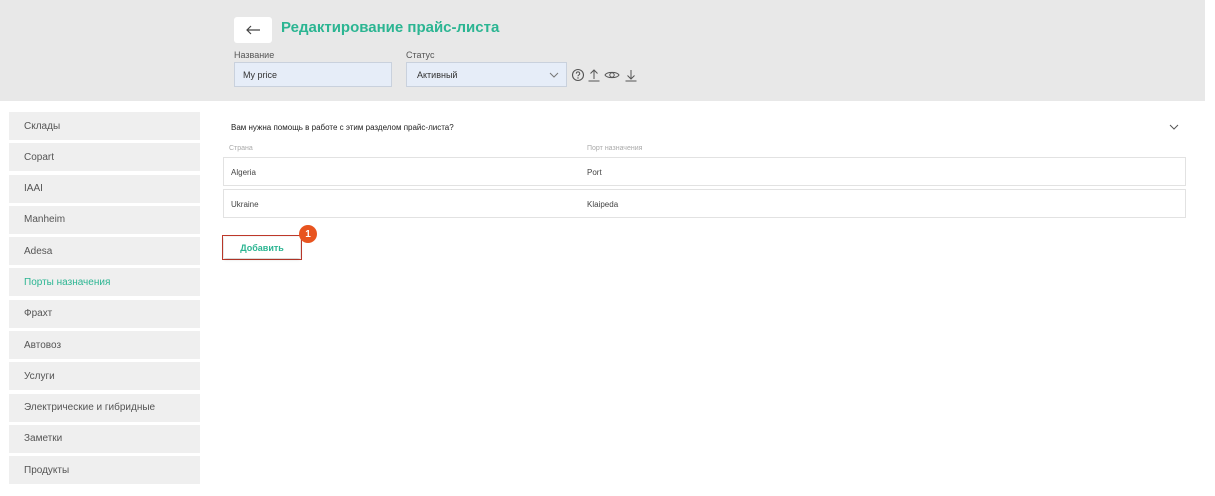 This screenshot has height=496, width=1215. What do you see at coordinates (104, 376) in the screenshot?
I see `sidebar-item-services: Услуги` at bounding box center [104, 376].